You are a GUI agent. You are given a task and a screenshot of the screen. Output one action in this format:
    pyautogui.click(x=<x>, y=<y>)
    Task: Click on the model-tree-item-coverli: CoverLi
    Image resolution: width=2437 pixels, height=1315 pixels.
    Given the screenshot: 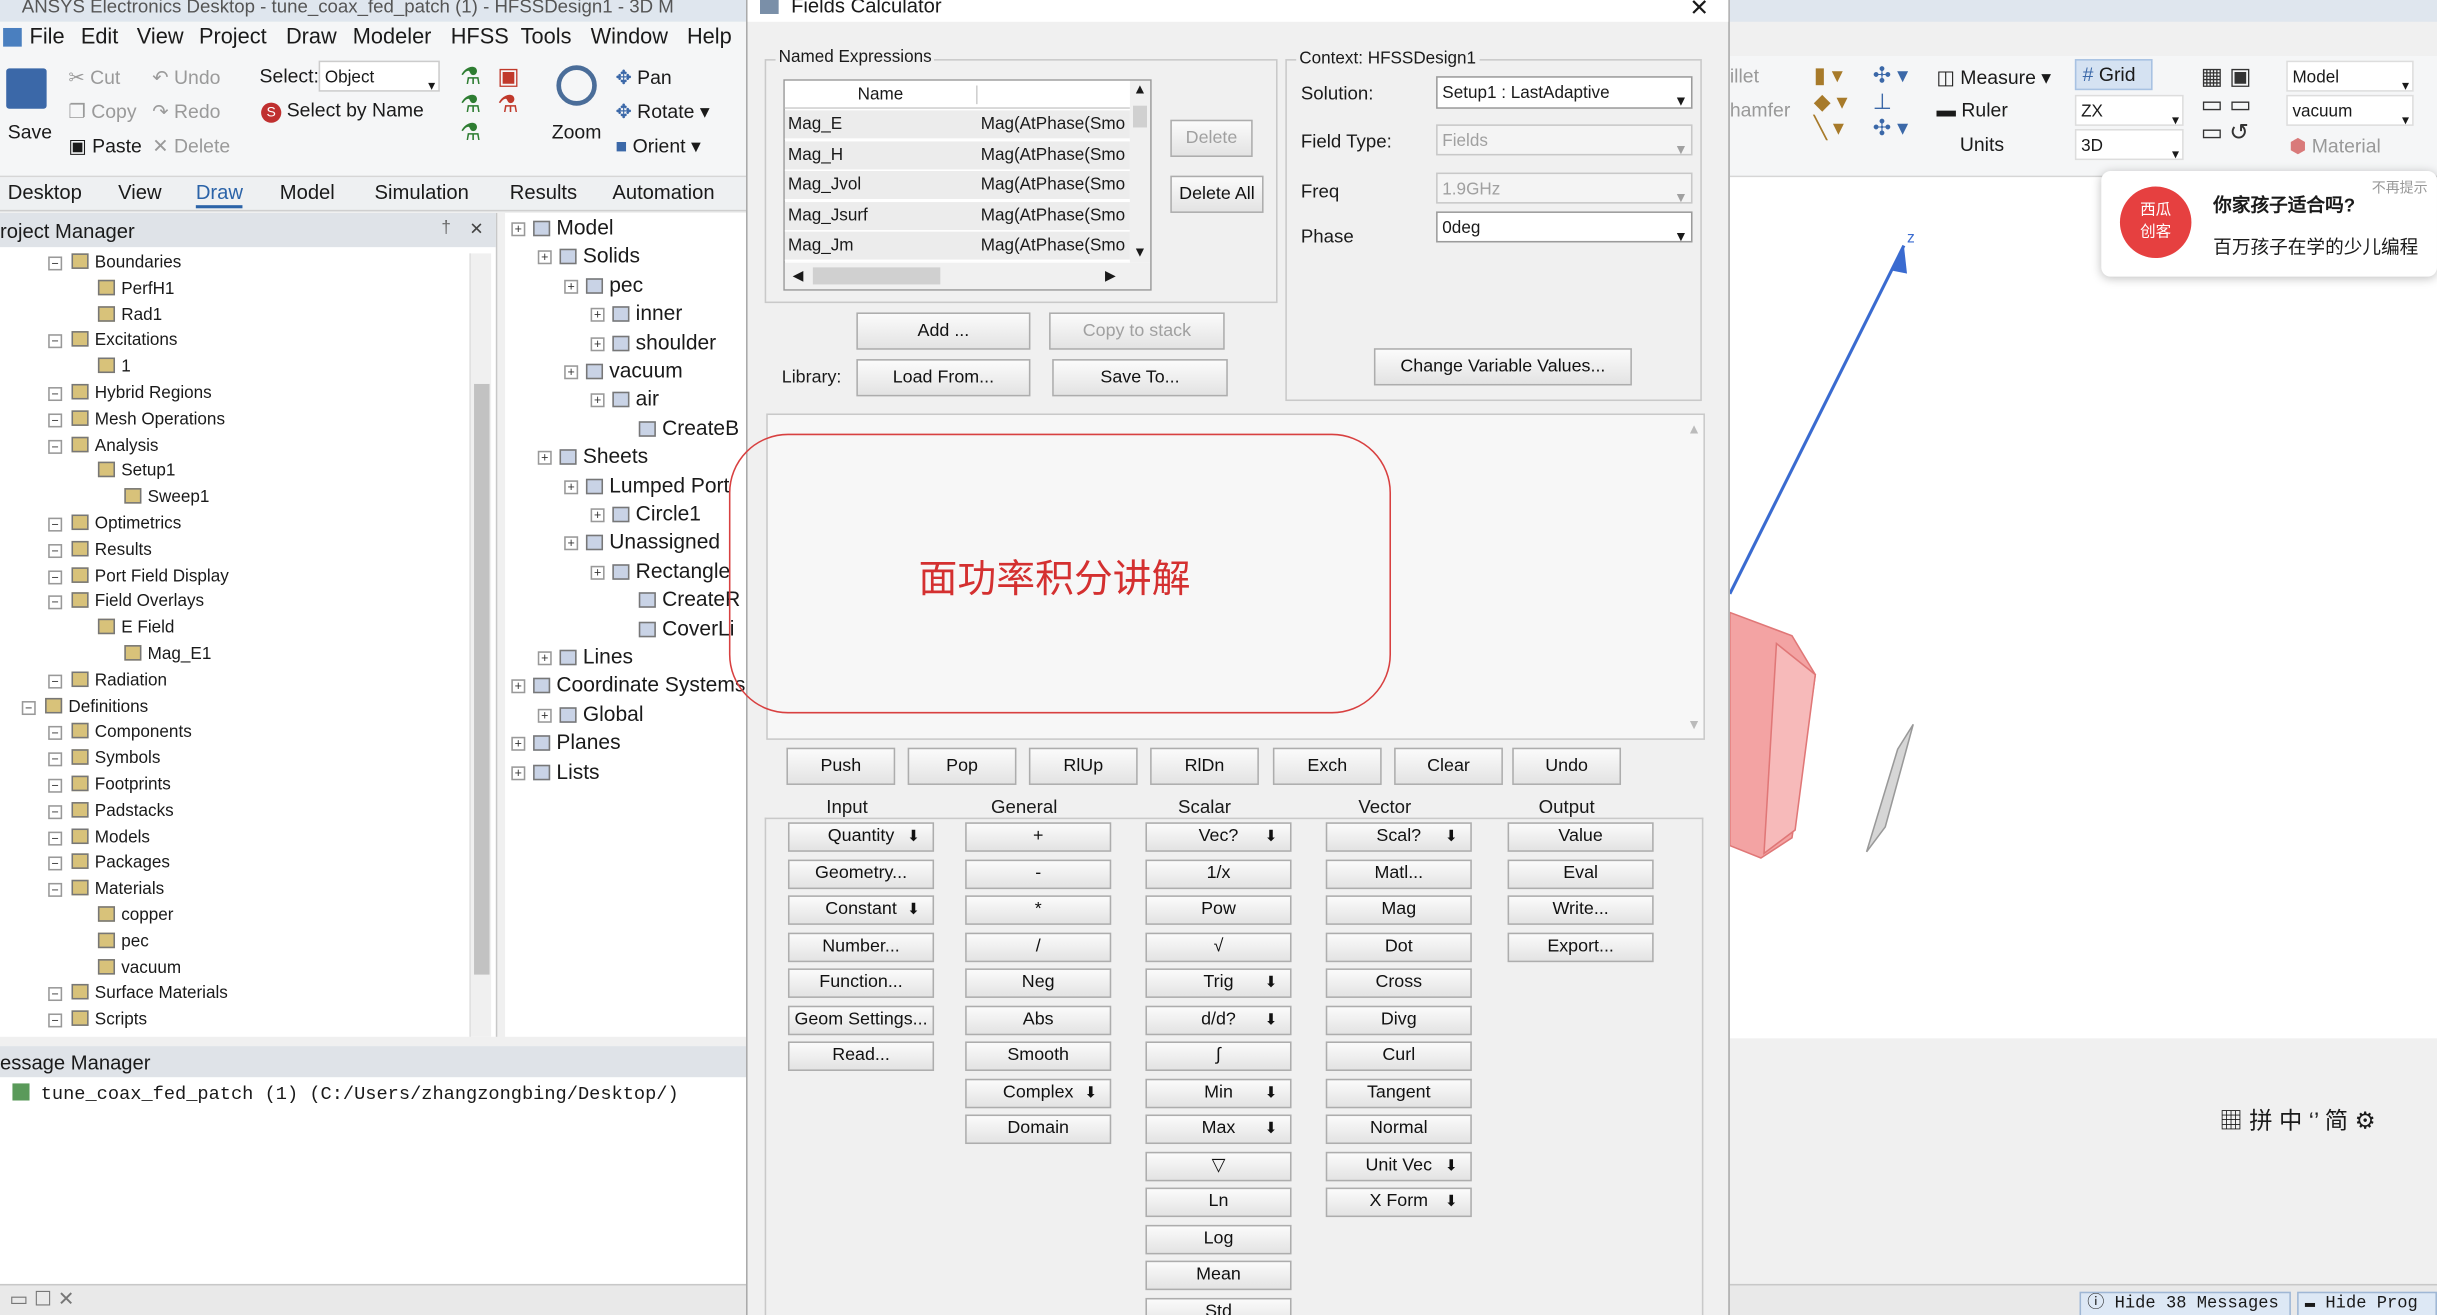 What is the action you would take?
    pyautogui.click(x=686, y=628)
    